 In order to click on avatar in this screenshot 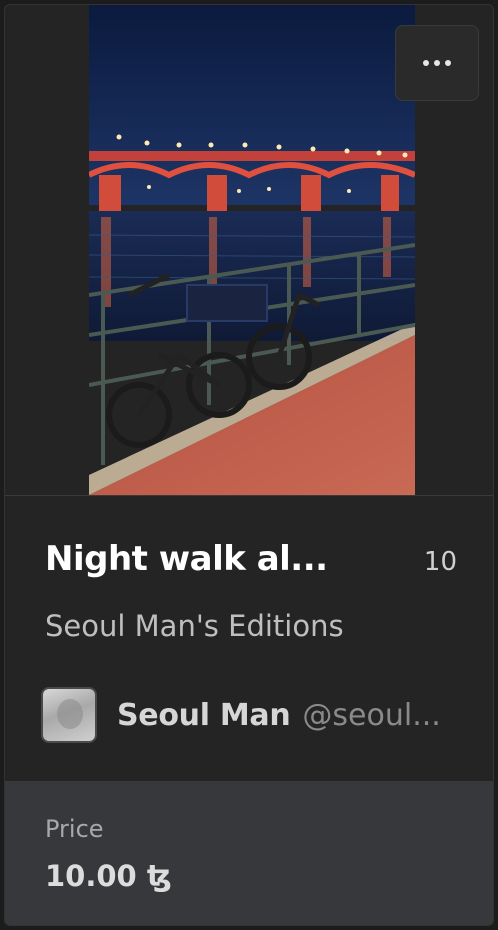, I will do `click(69, 715)`.